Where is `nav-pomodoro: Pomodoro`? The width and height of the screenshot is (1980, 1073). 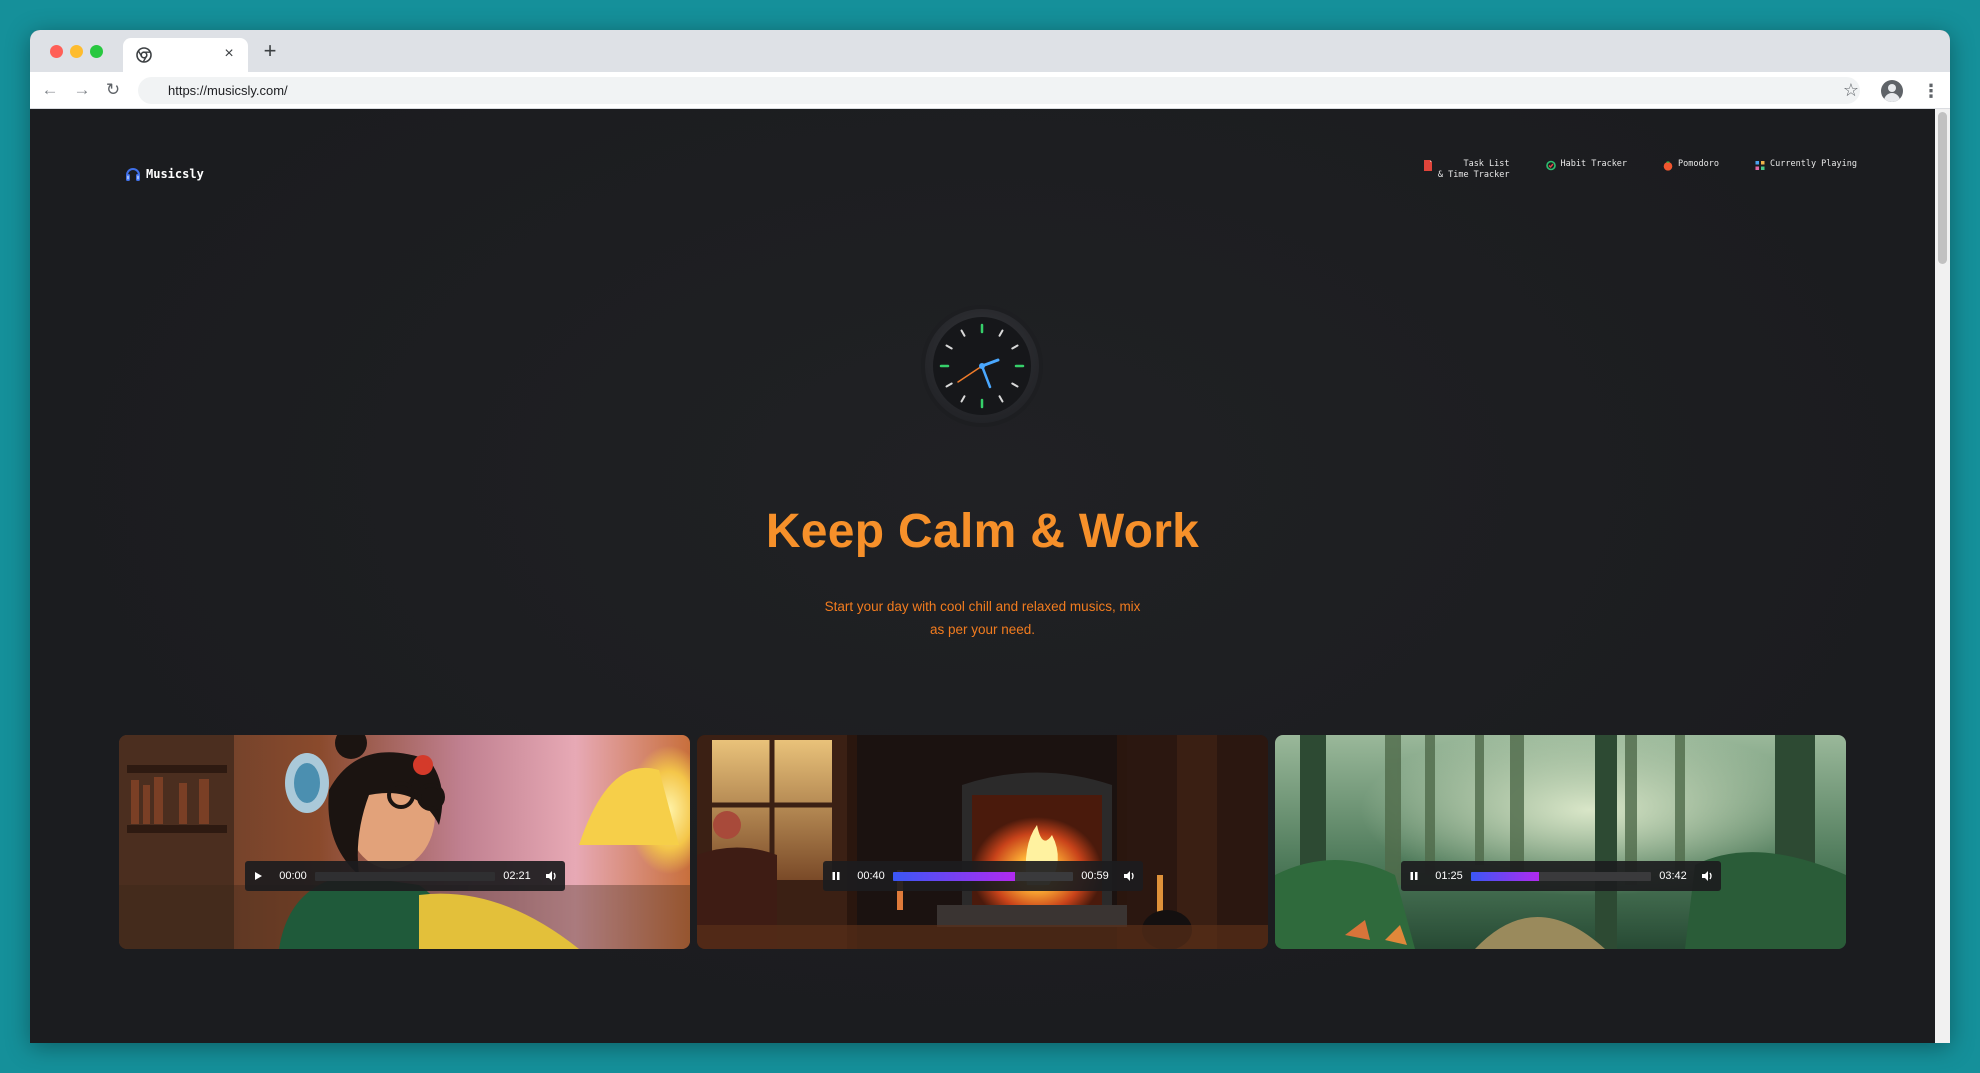 nav-pomodoro: Pomodoro is located at coordinates (1691, 165).